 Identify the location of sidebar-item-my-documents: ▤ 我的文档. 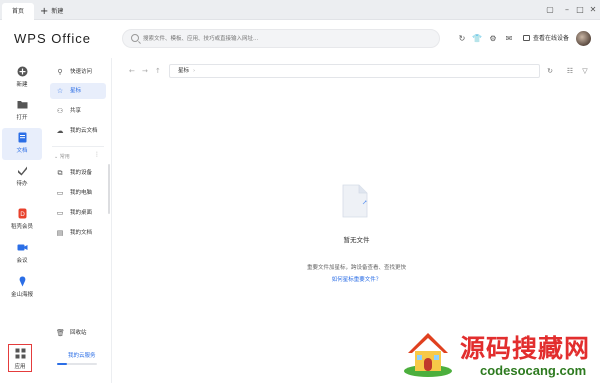
(78, 233).